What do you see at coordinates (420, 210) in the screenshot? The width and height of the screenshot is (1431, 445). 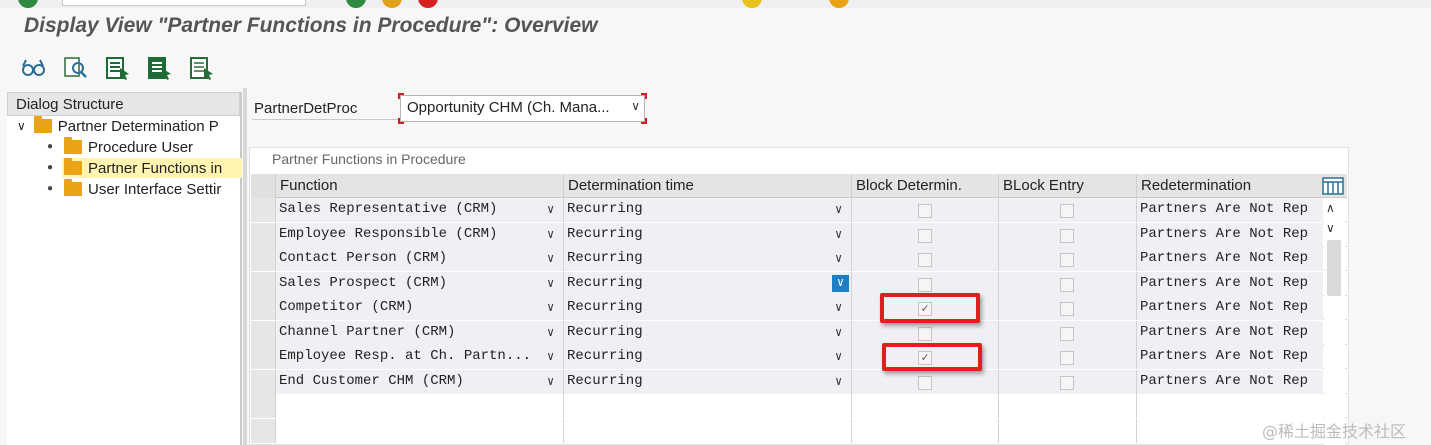 I see `function-cell: Sales Representative (CRM) ∨` at bounding box center [420, 210].